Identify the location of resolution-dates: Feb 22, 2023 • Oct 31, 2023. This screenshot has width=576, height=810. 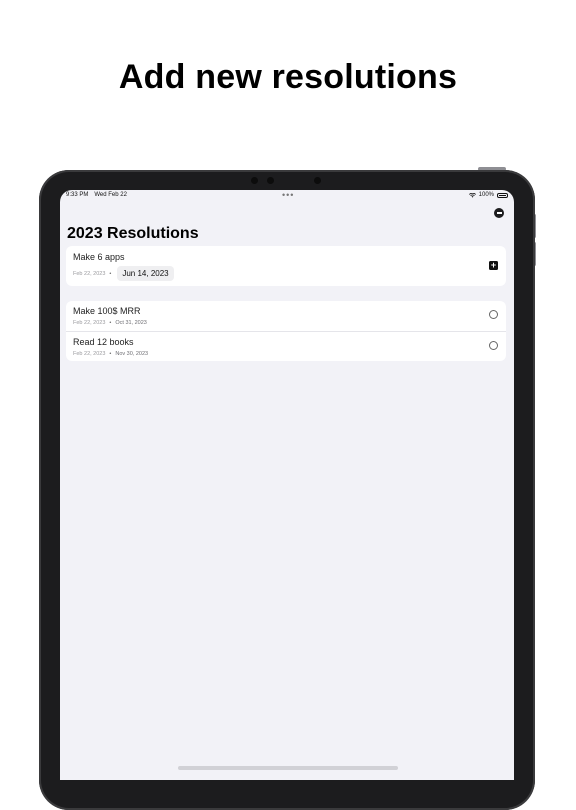
(110, 323).